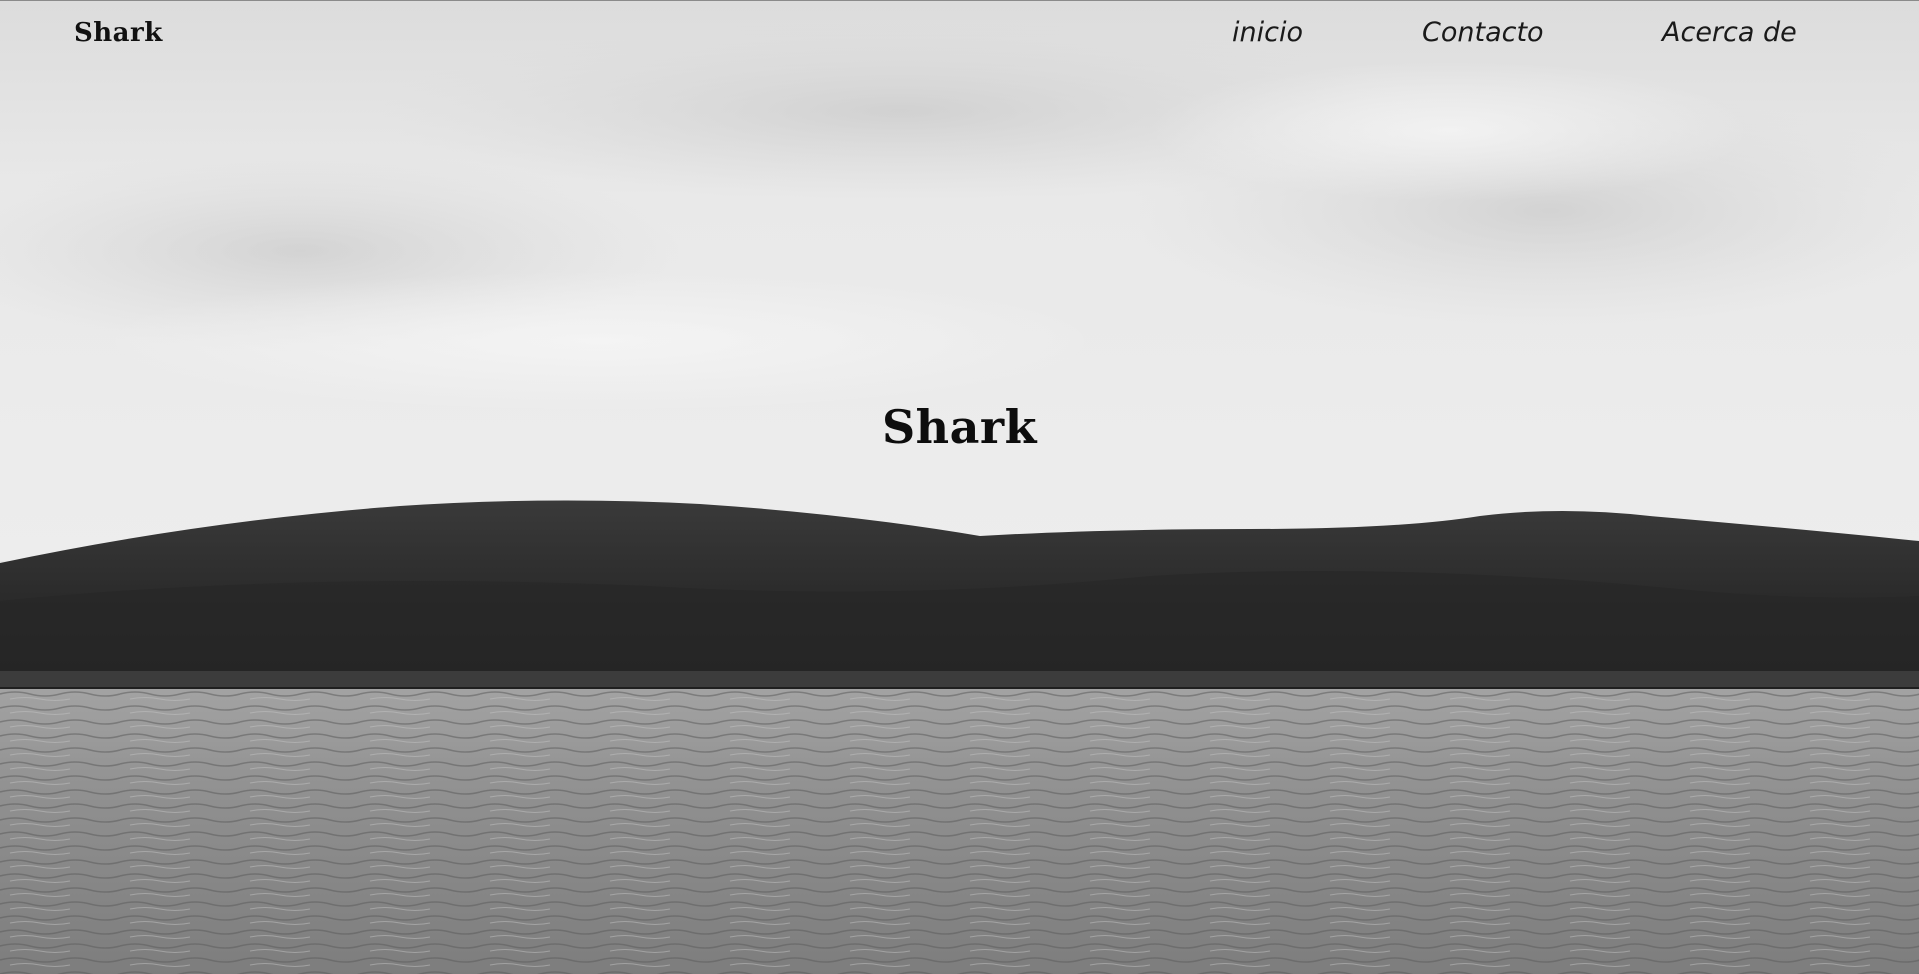 The width and height of the screenshot is (1919, 974). I want to click on hero-title: Shark, so click(959, 426).